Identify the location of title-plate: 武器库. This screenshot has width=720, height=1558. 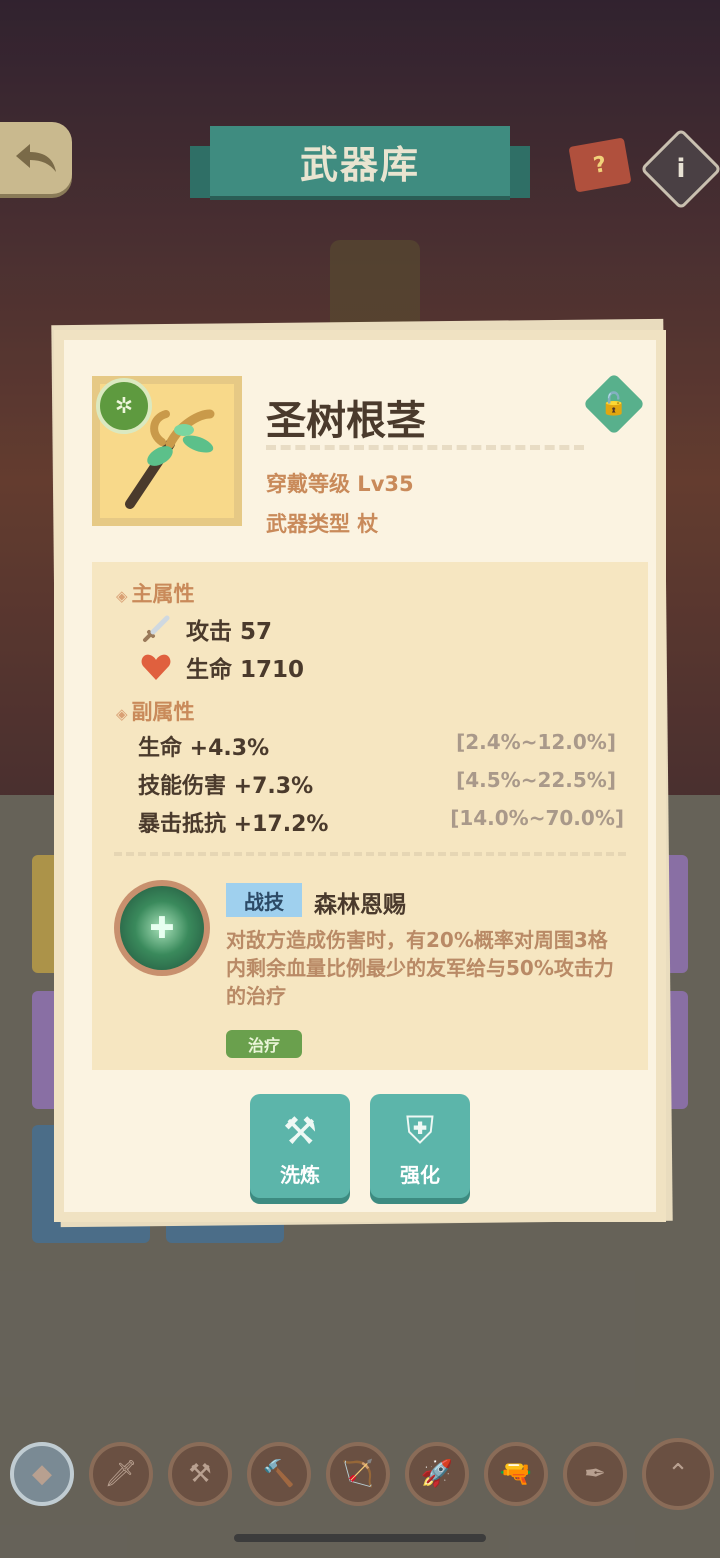
(360, 161).